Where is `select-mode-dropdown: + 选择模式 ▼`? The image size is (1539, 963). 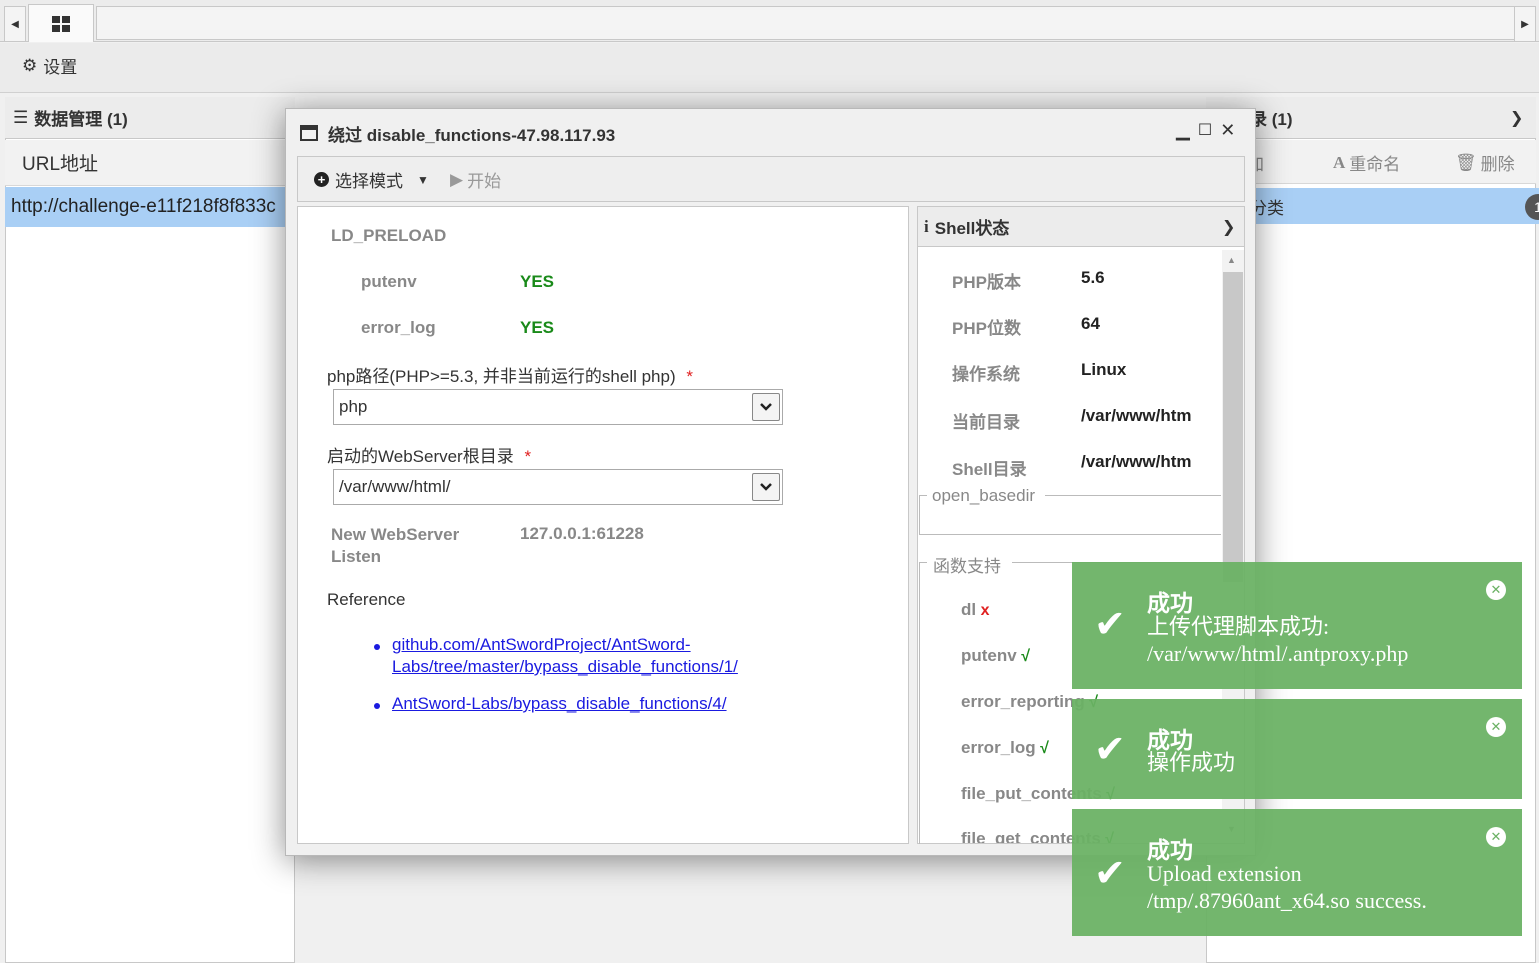
select-mode-dropdown: + 选择模式 ▼ is located at coordinates (371, 179).